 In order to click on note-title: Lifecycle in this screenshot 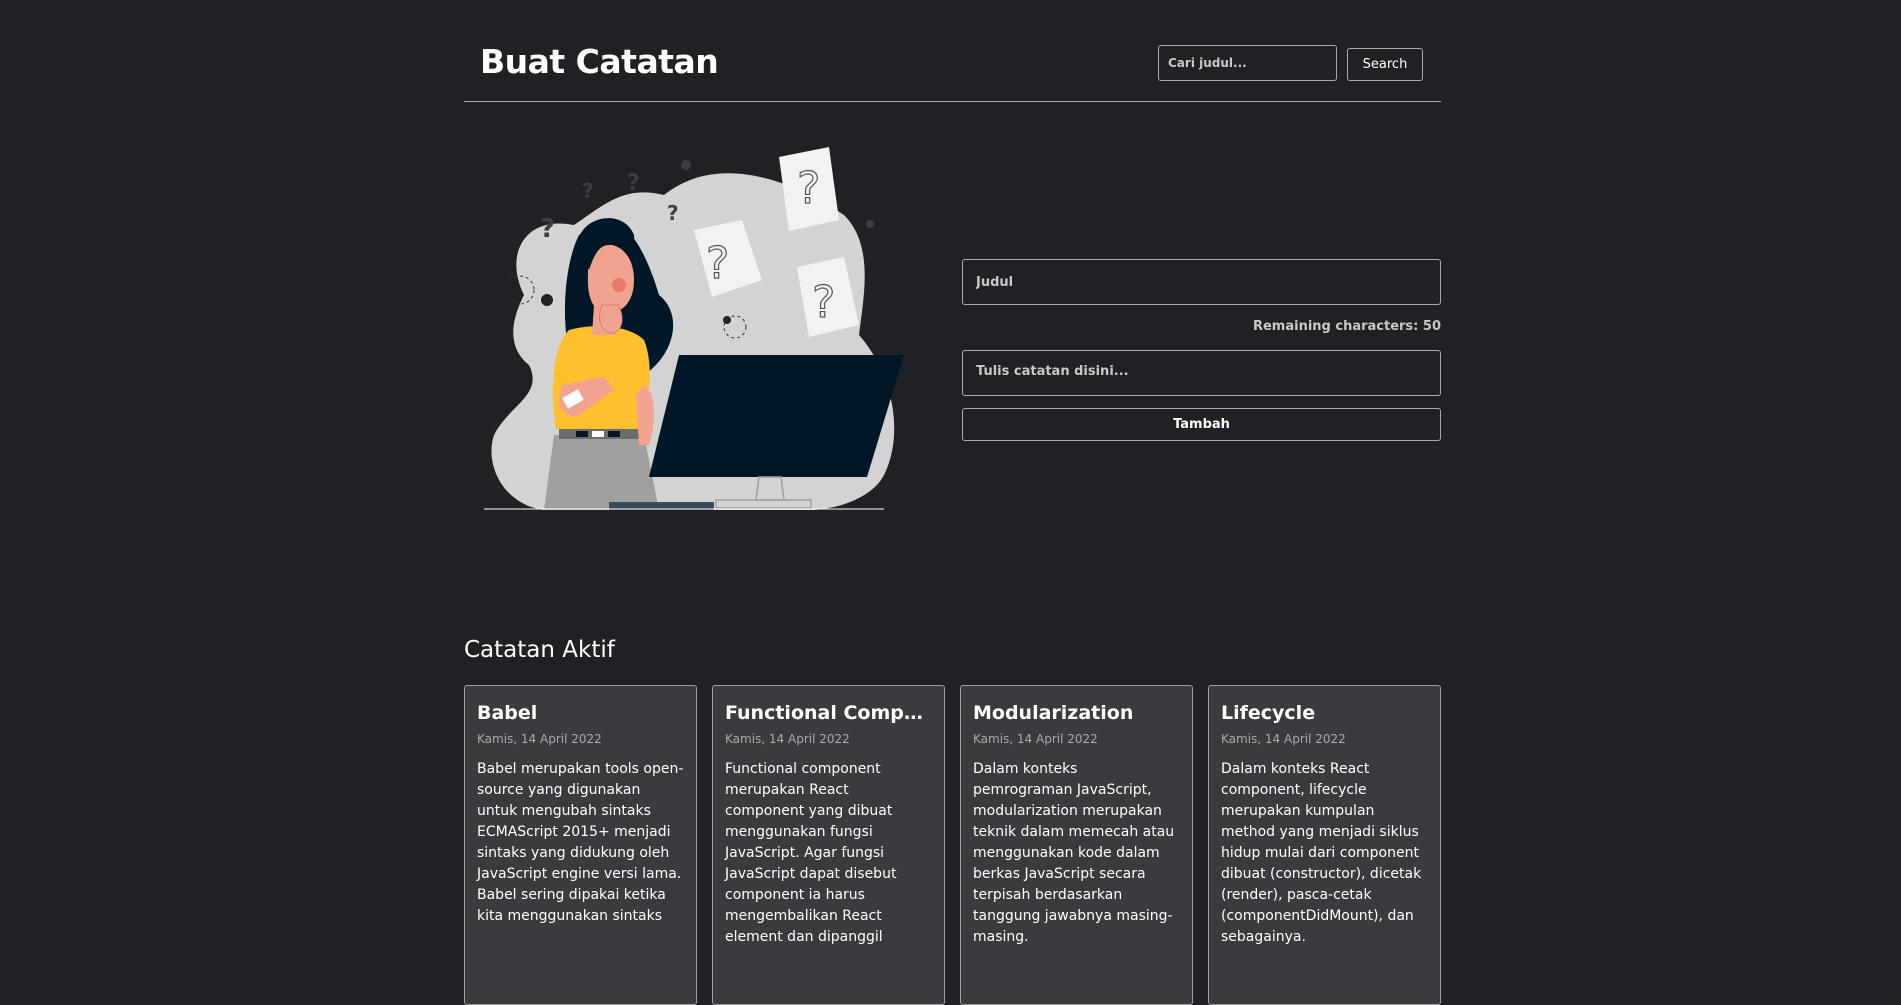, I will do `click(1268, 713)`.